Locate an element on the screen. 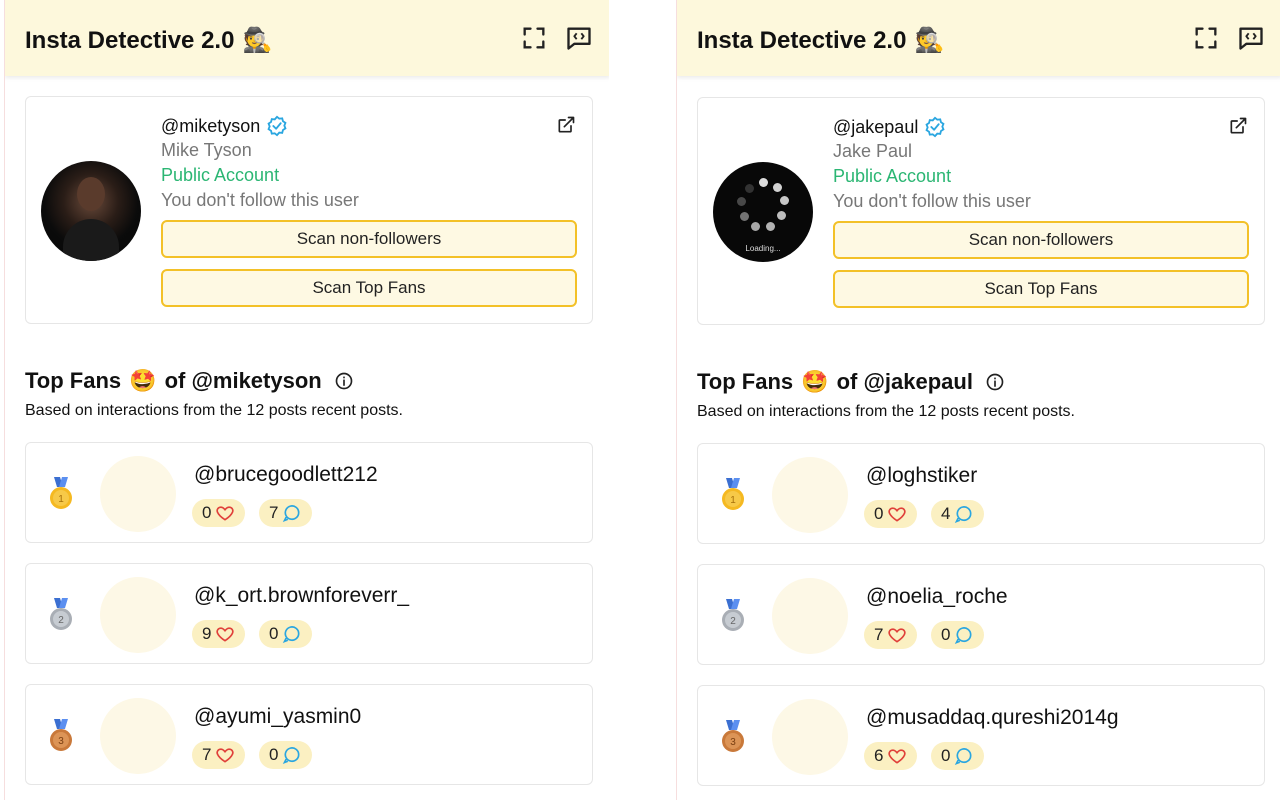  top-fans-title: Top Fans 🤩 of @miketyson is located at coordinates (189, 381).